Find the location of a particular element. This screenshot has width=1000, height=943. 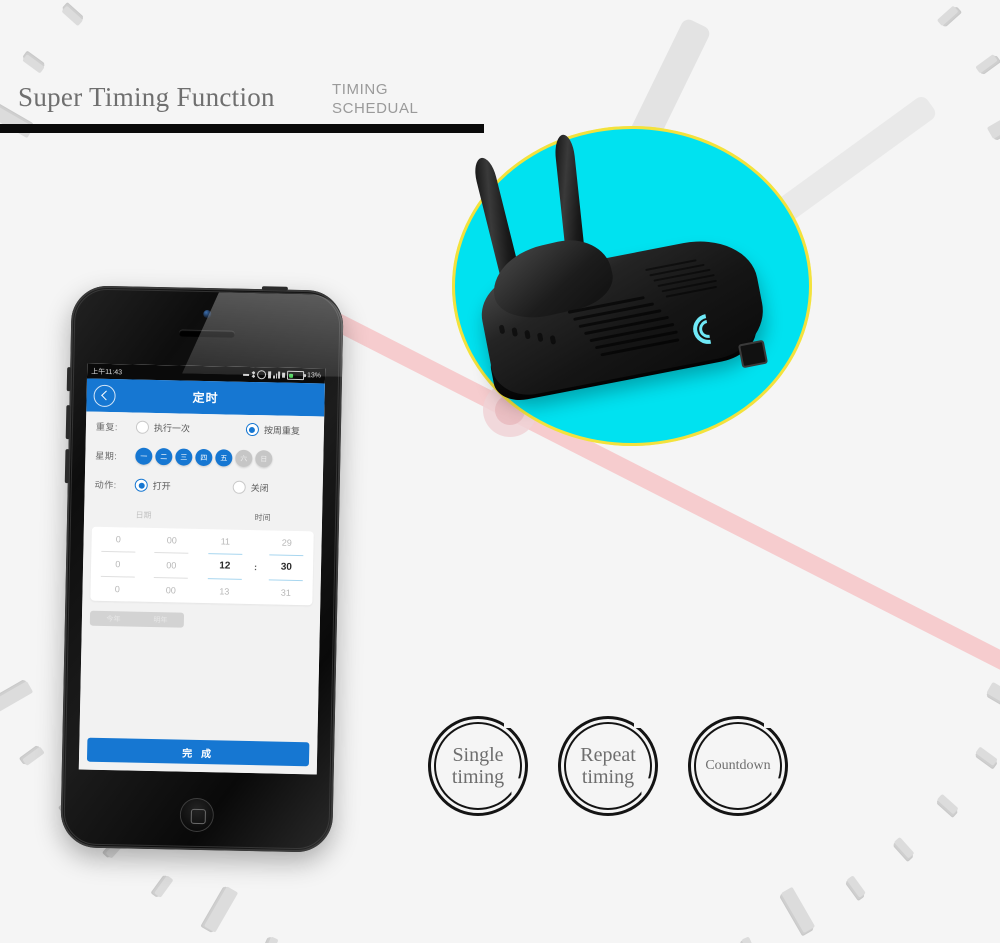

picker-column-minute: 29 30 31 is located at coordinates (286, 567).